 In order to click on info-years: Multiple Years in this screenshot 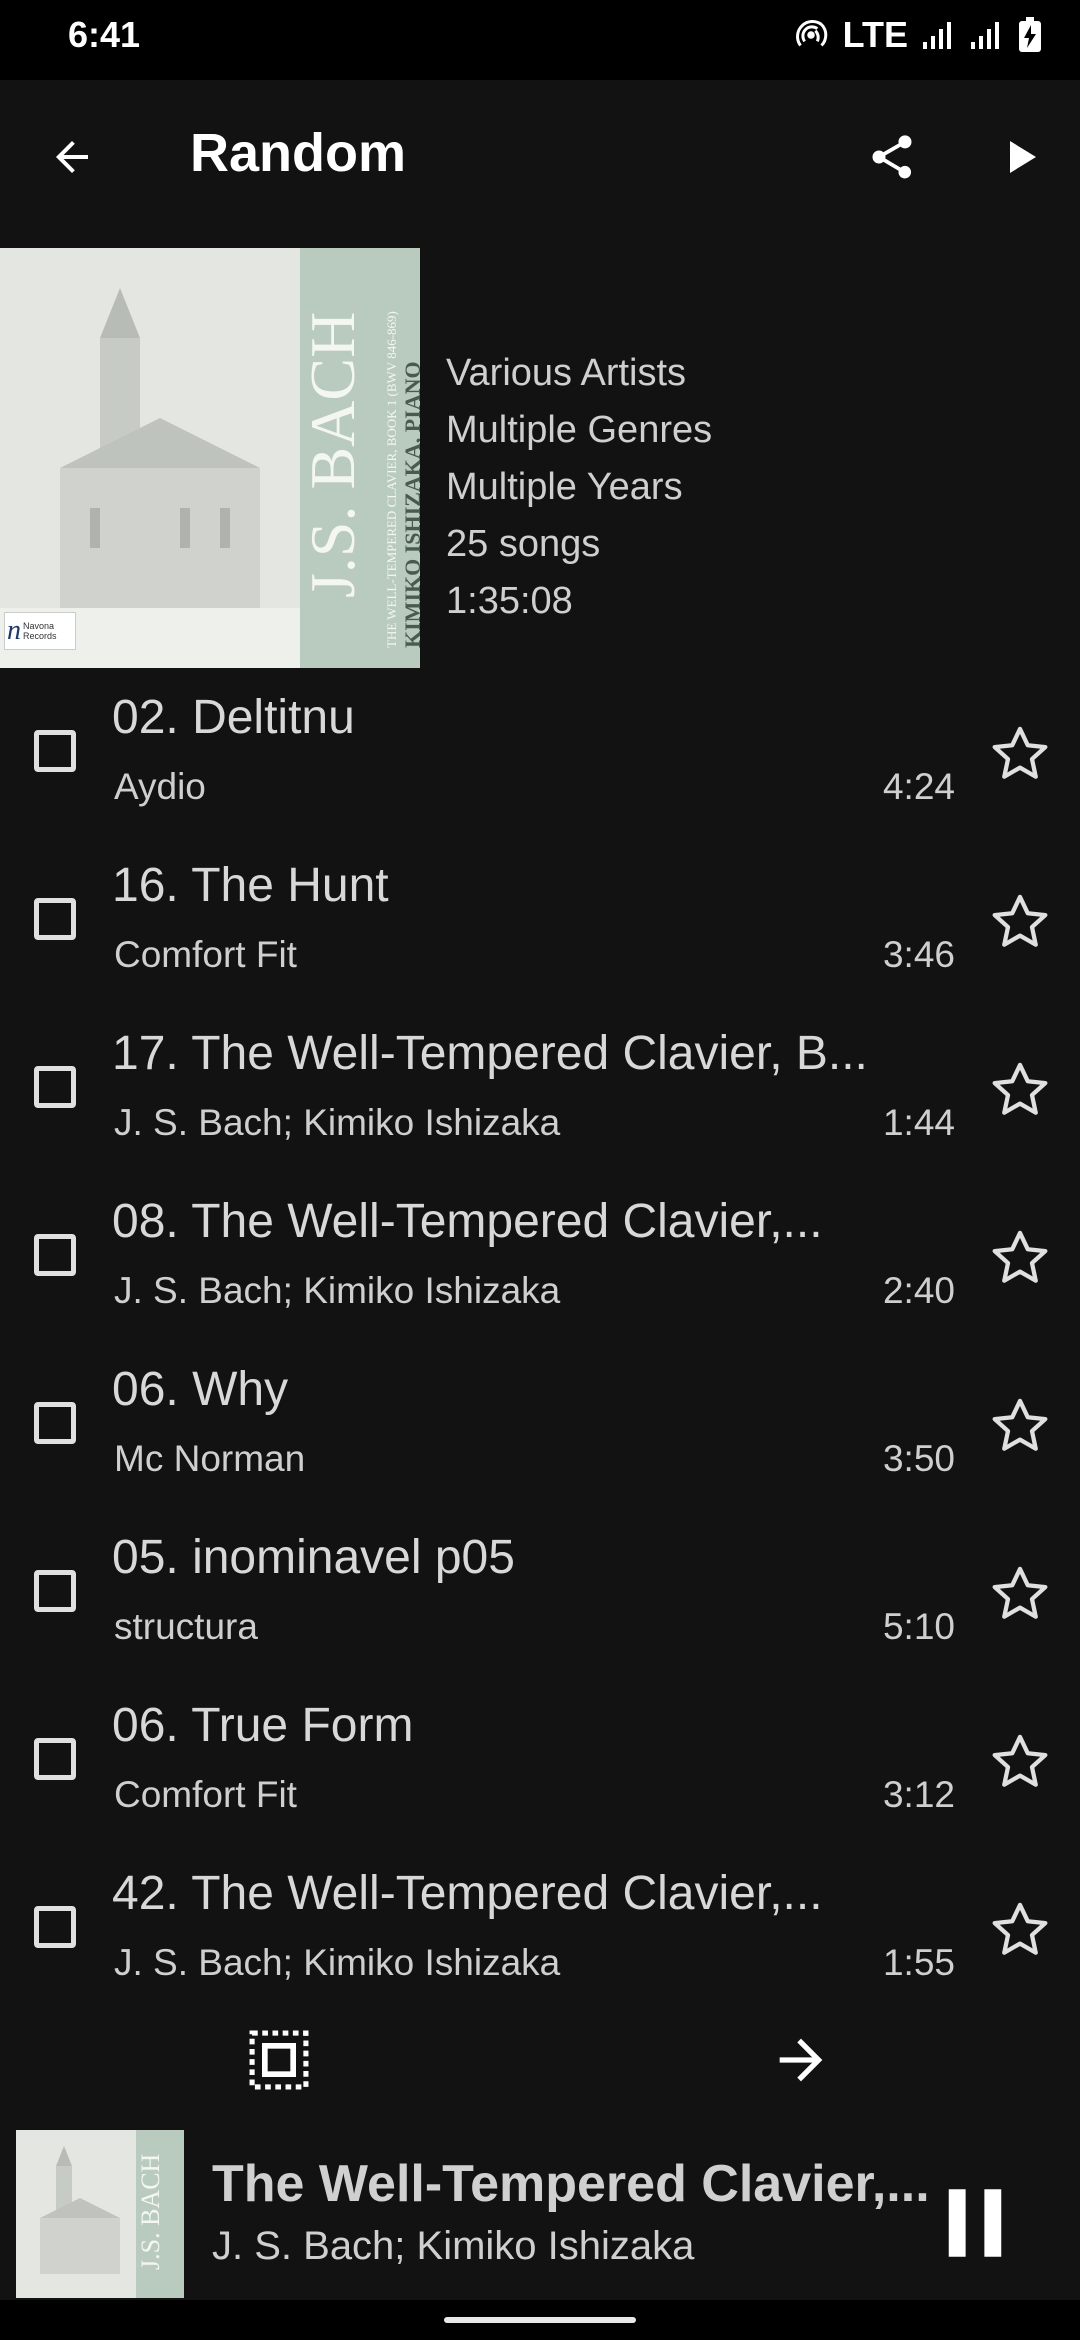, I will do `click(564, 487)`.